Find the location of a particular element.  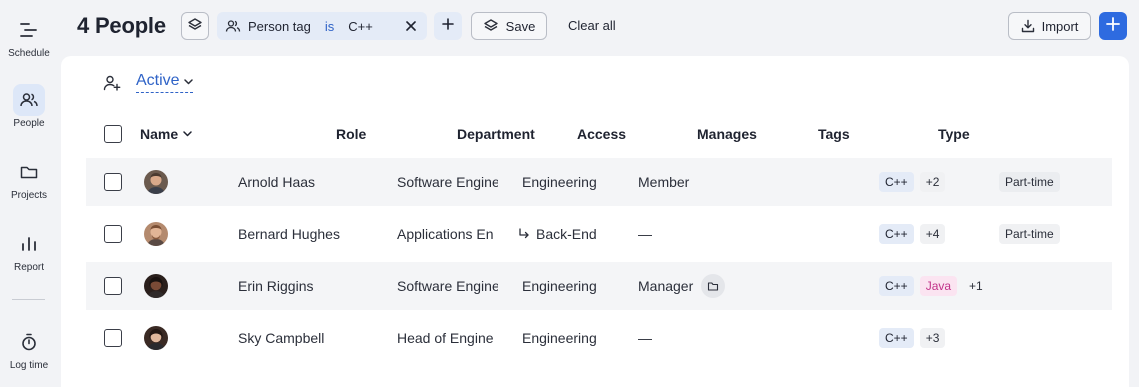

remove-filter-icon is located at coordinates (411, 26).